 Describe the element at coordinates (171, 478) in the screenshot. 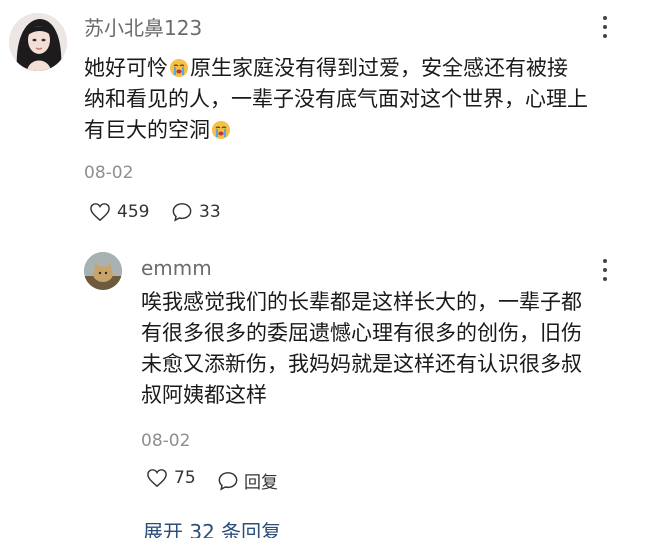

I see `like-button: 75` at that location.